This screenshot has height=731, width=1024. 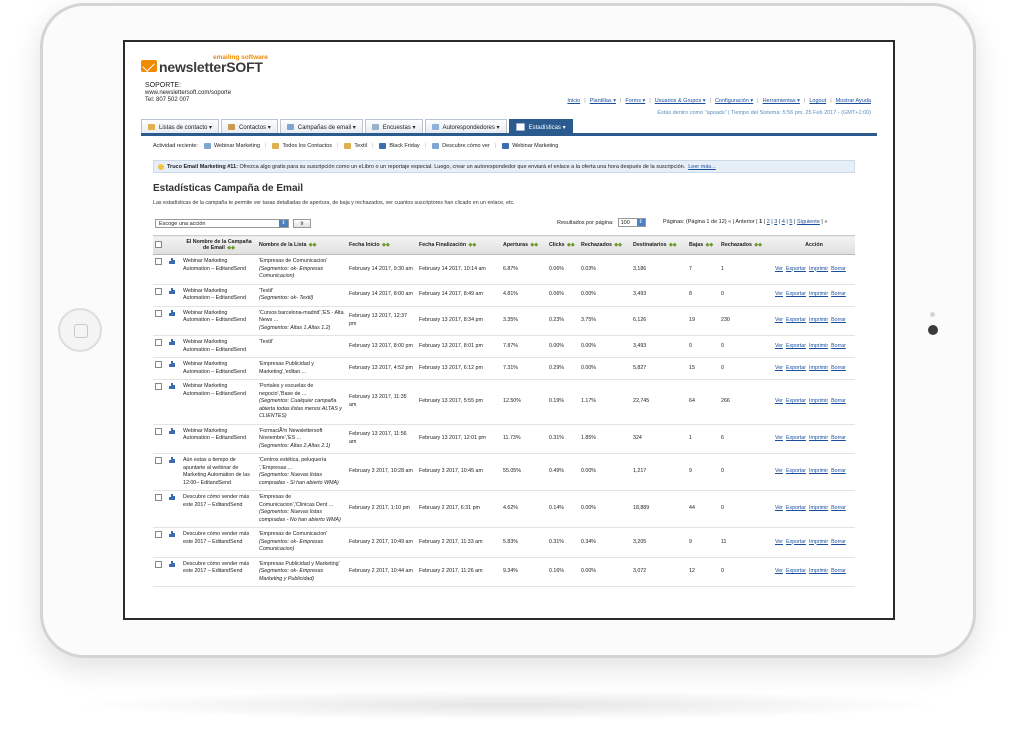 What do you see at coordinates (734, 101) in the screenshot?
I see `topnav-item: Configuración ▾` at bounding box center [734, 101].